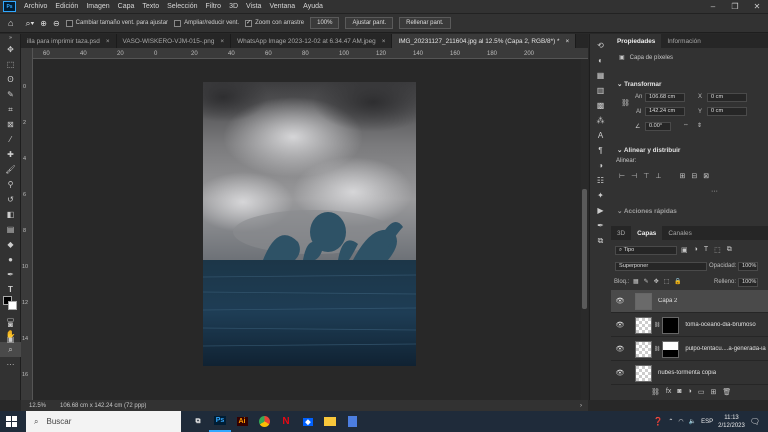 The image size is (768, 432). What do you see at coordinates (220, 421) in the screenshot?
I see `taskbar-app-photoshop: Ps` at bounding box center [220, 421].